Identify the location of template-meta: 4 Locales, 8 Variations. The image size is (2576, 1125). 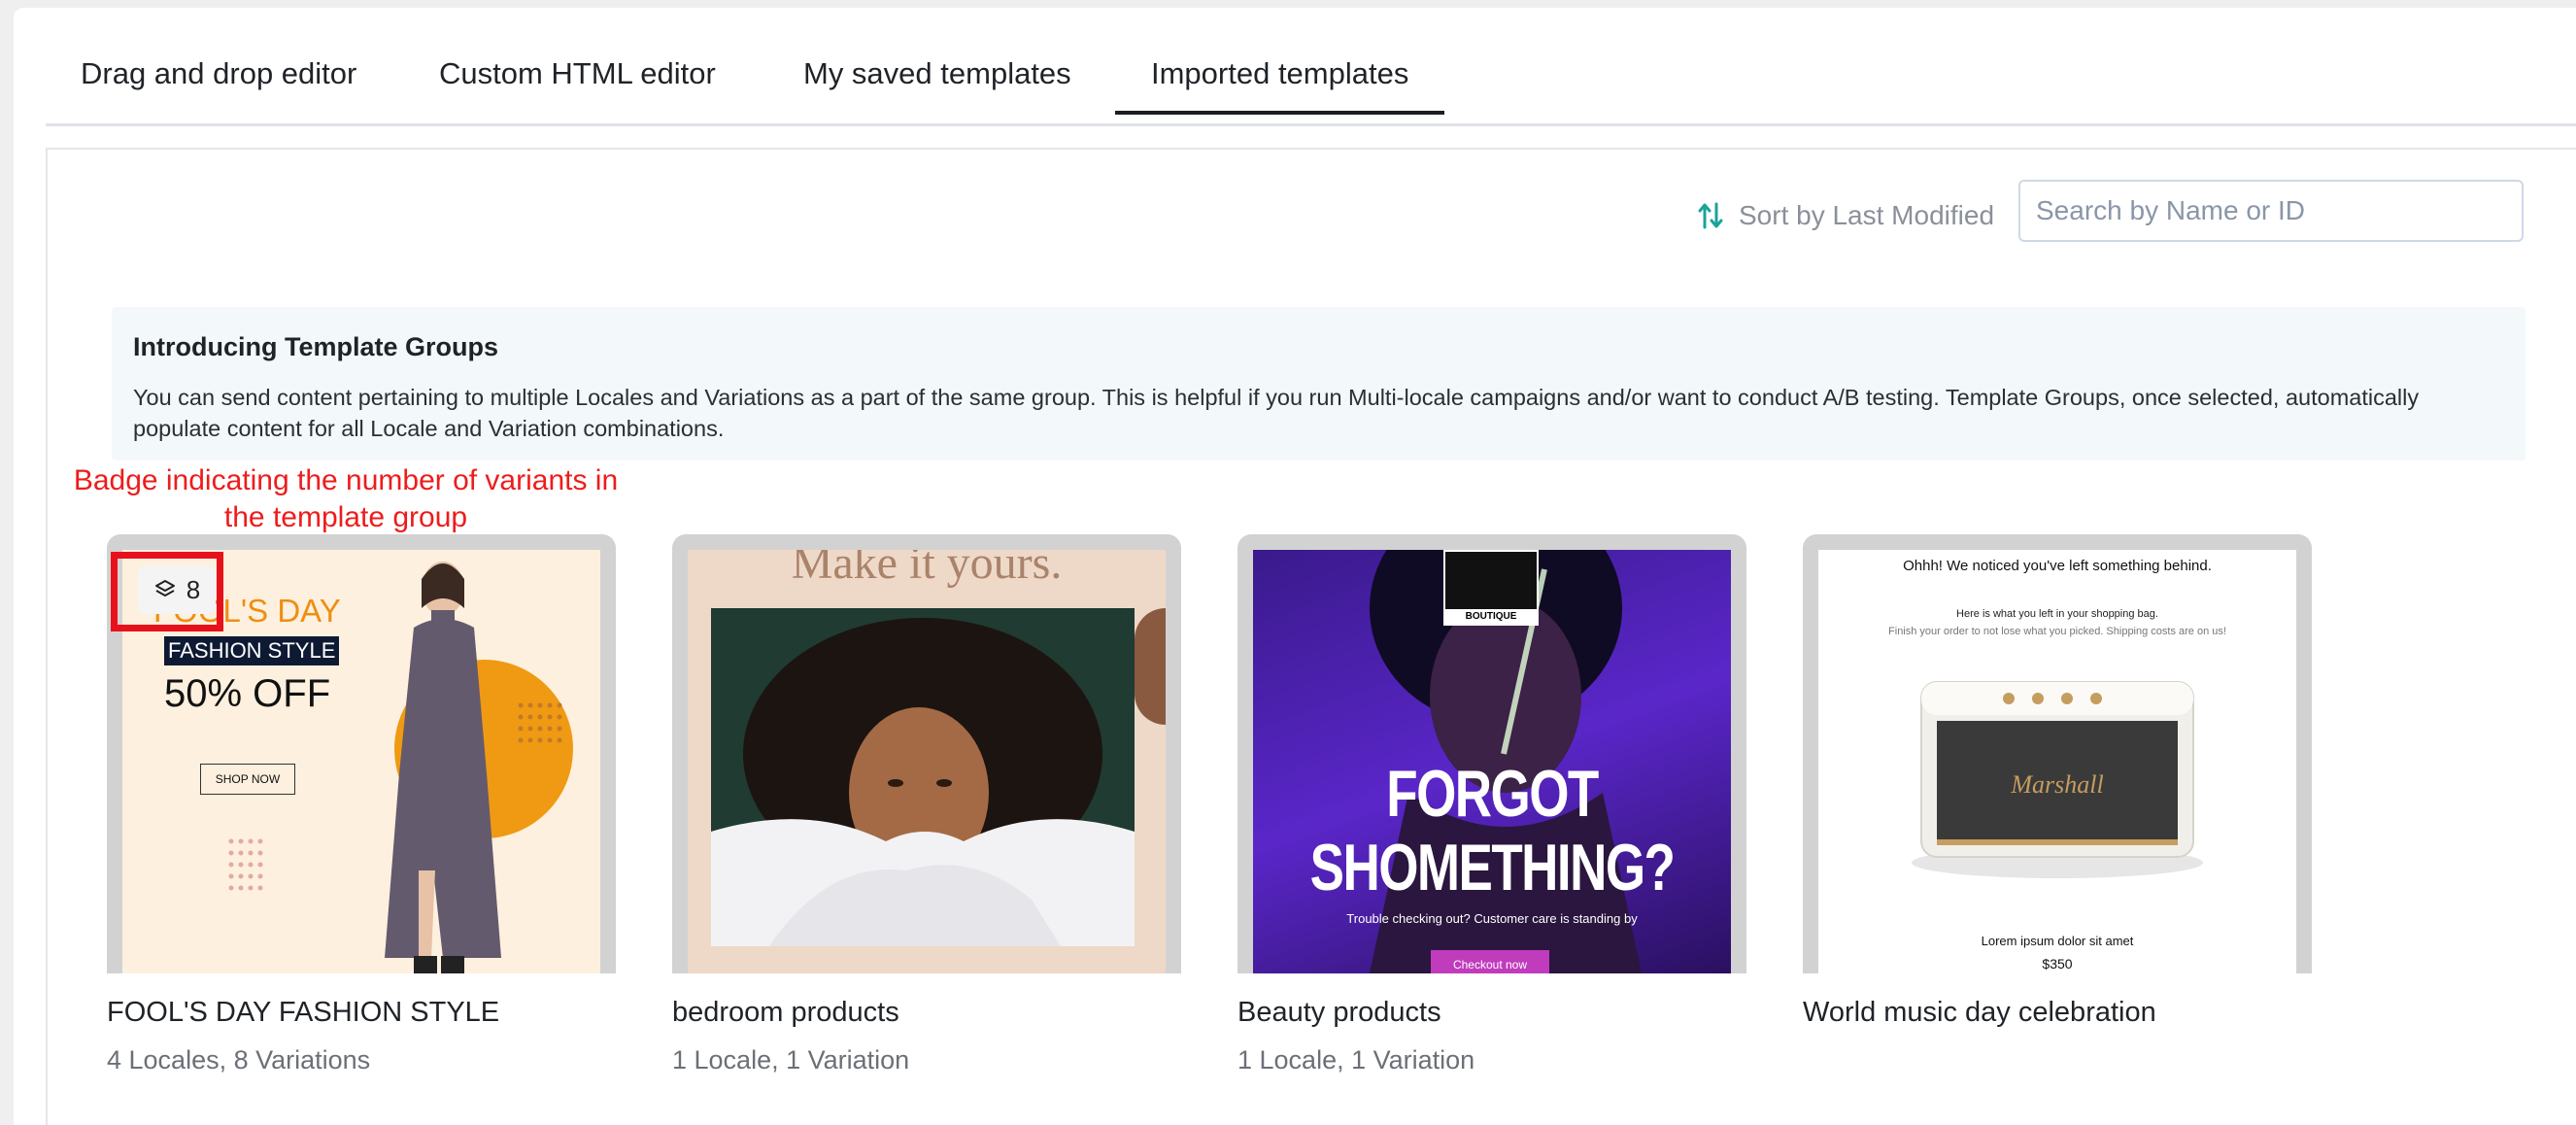
(239, 1060).